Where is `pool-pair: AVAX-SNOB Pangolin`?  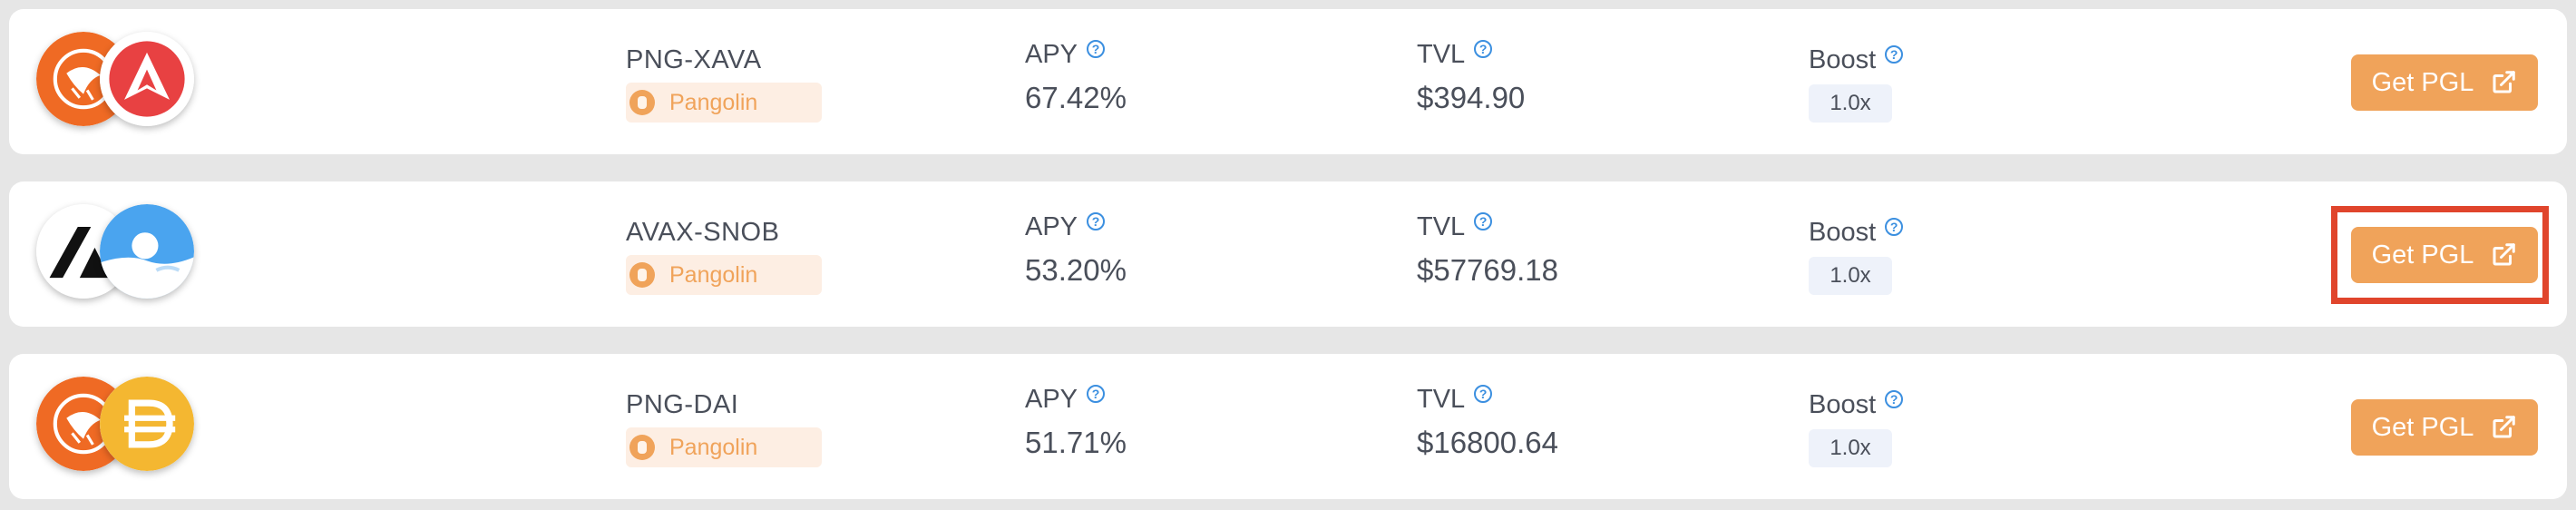
pool-pair: AVAX-SNOB Pangolin is located at coordinates (724, 256).